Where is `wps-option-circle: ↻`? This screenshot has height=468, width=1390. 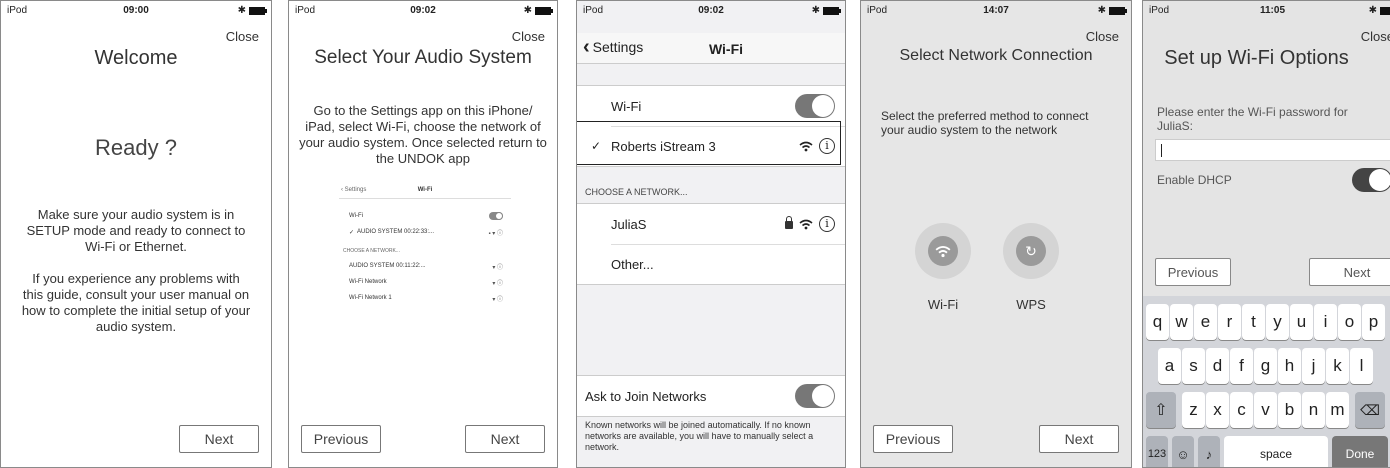 wps-option-circle: ↻ is located at coordinates (1031, 251).